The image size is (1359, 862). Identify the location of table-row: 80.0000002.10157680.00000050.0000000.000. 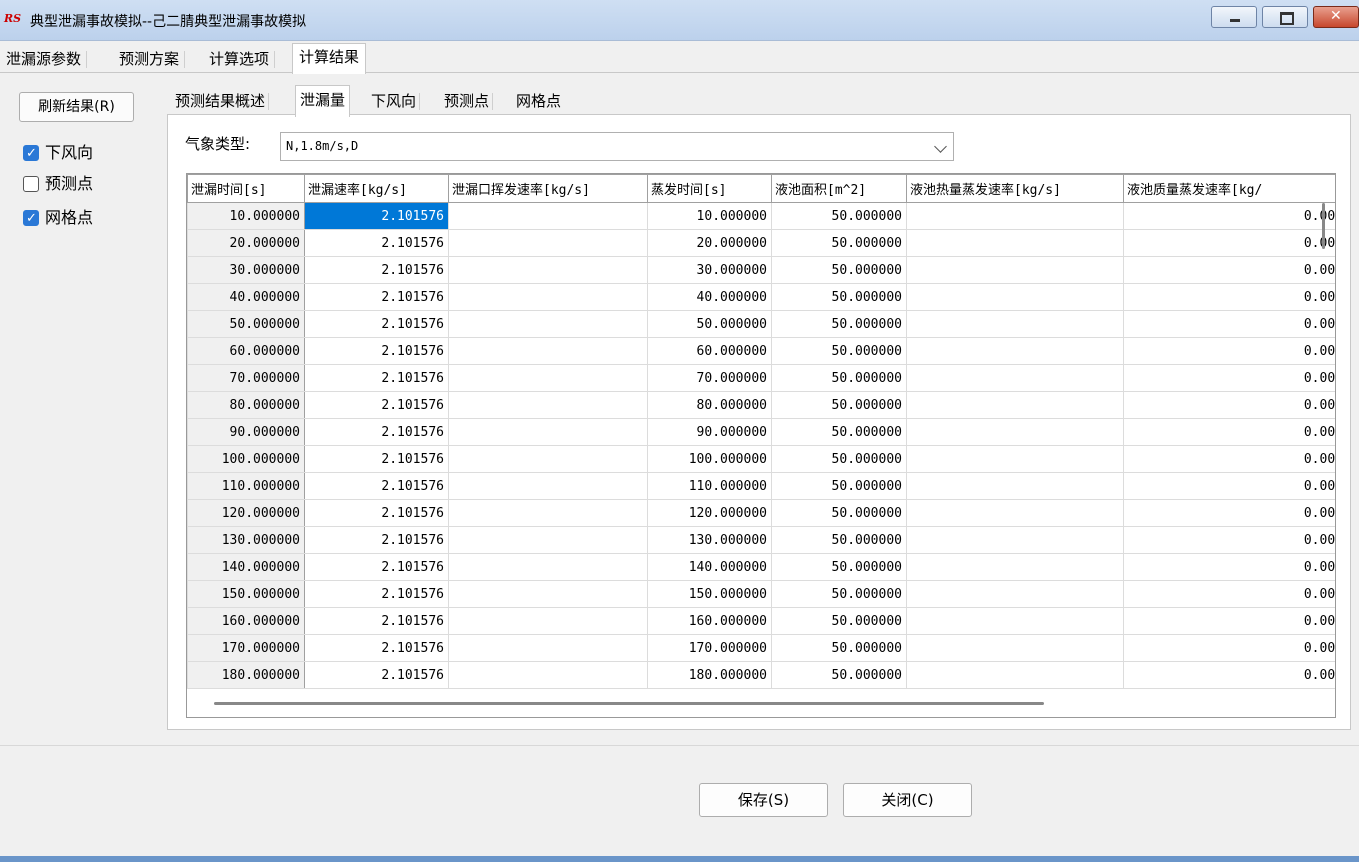
(761, 405).